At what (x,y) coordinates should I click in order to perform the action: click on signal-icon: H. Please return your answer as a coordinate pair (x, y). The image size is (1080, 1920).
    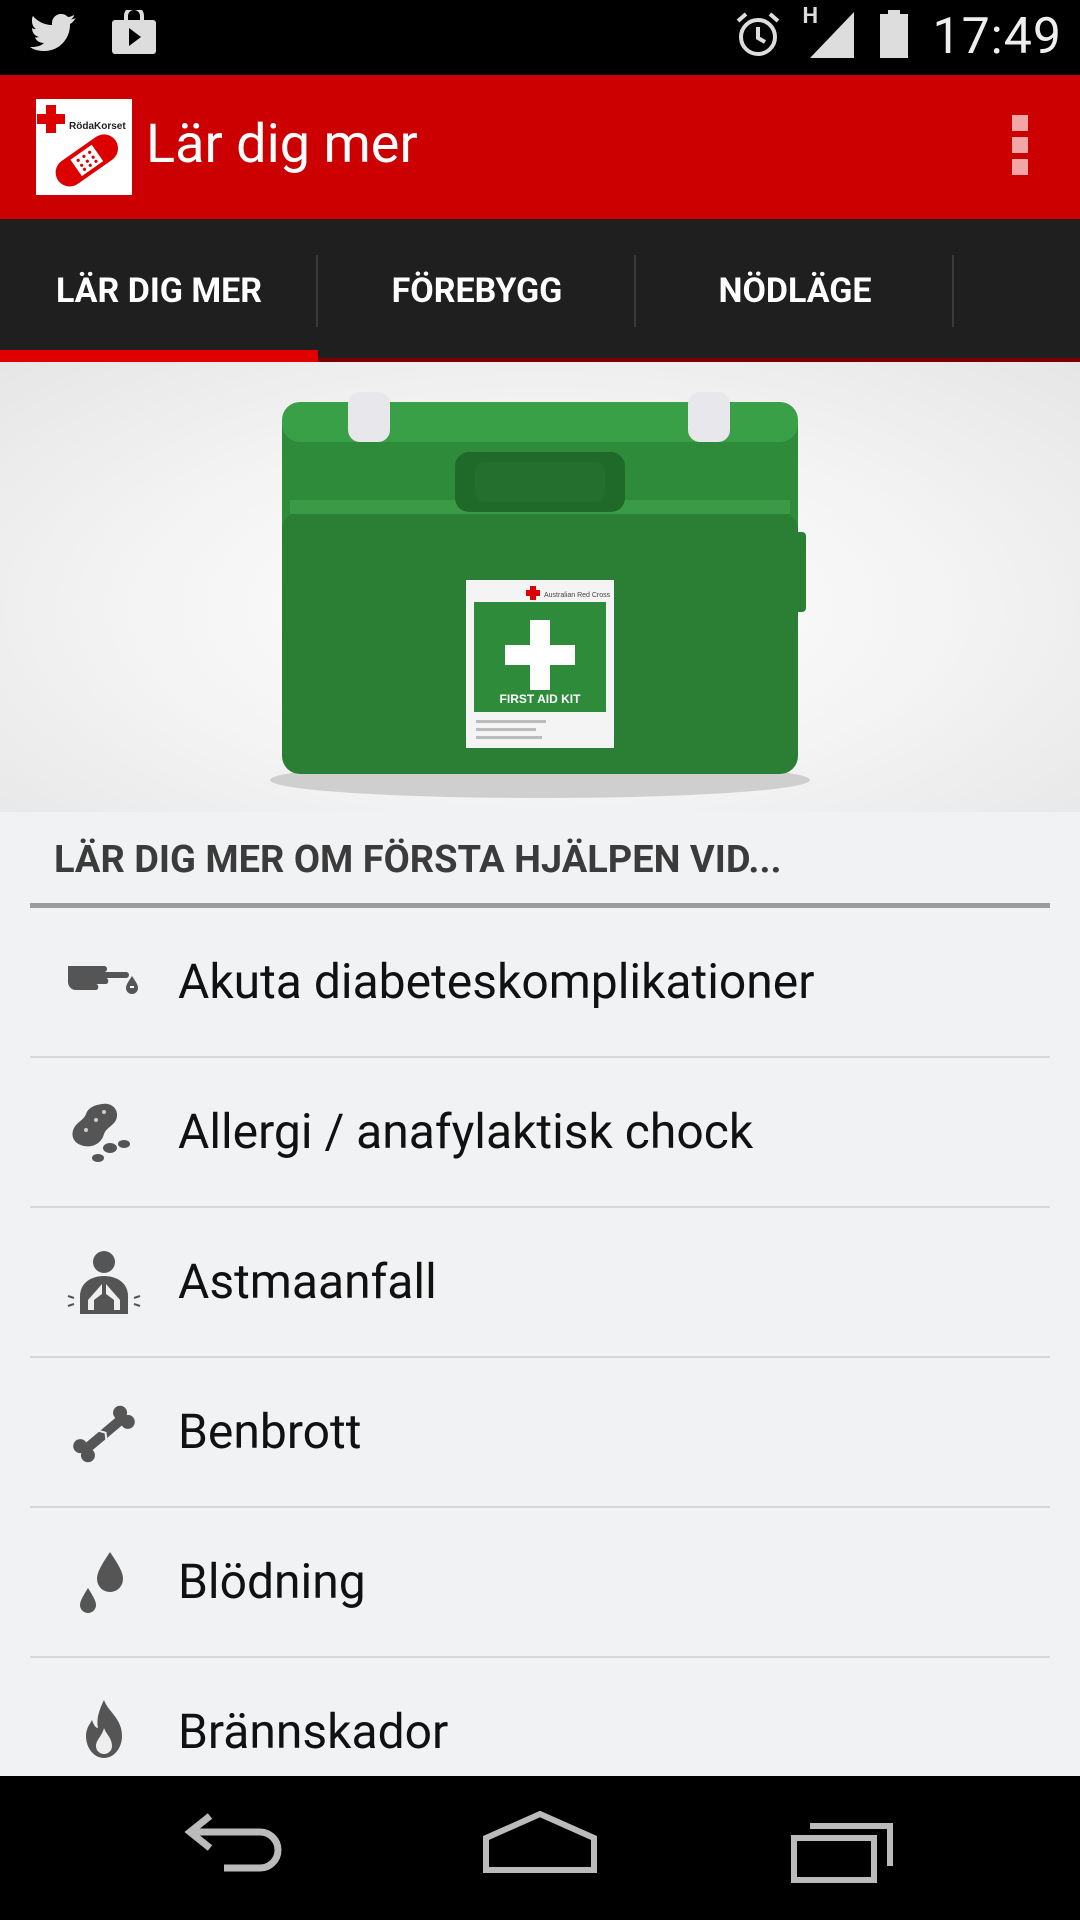
    Looking at the image, I should click on (829, 34).